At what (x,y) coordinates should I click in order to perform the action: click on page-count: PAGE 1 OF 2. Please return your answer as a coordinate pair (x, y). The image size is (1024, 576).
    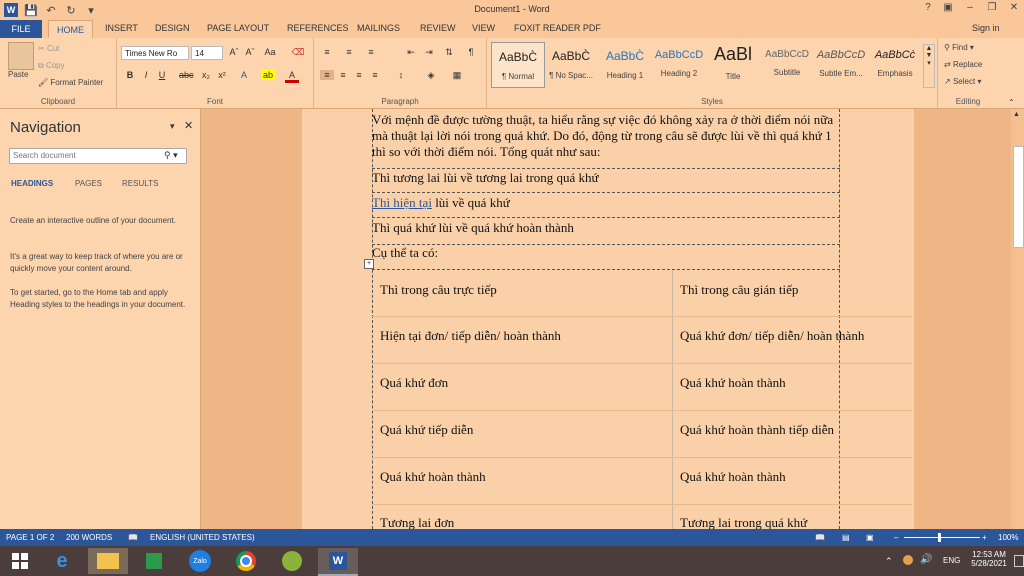
    Looking at the image, I should click on (30, 537).